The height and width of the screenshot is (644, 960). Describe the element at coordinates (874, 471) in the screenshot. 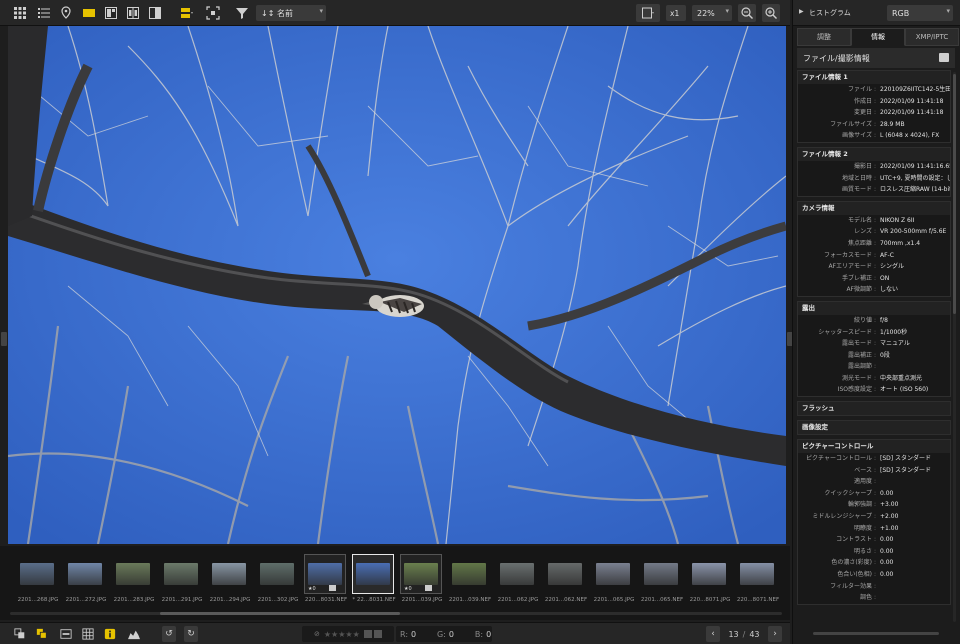

I see `info-row: ベース: [SD] スタンダード` at that location.